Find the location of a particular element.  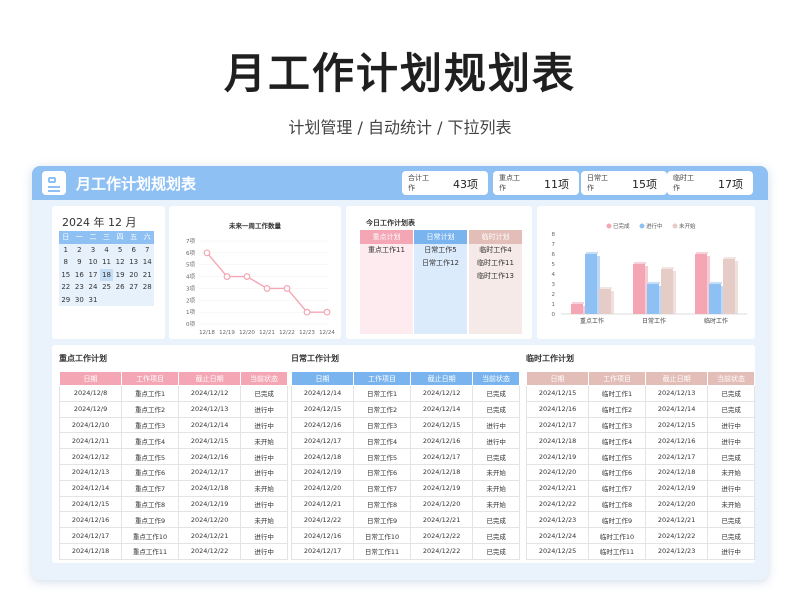

table-header-row: 日期 工作项目 截止日期 当前状态 is located at coordinates (405, 378).